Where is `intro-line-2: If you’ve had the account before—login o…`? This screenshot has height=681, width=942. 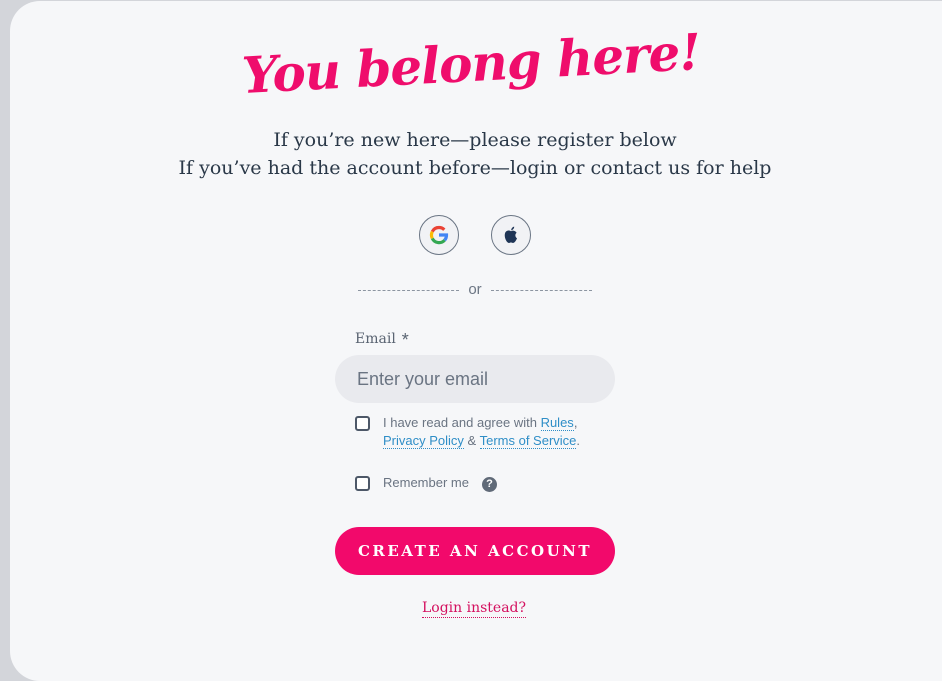 intro-line-2: If you’ve had the account before—login o… is located at coordinates (475, 168).